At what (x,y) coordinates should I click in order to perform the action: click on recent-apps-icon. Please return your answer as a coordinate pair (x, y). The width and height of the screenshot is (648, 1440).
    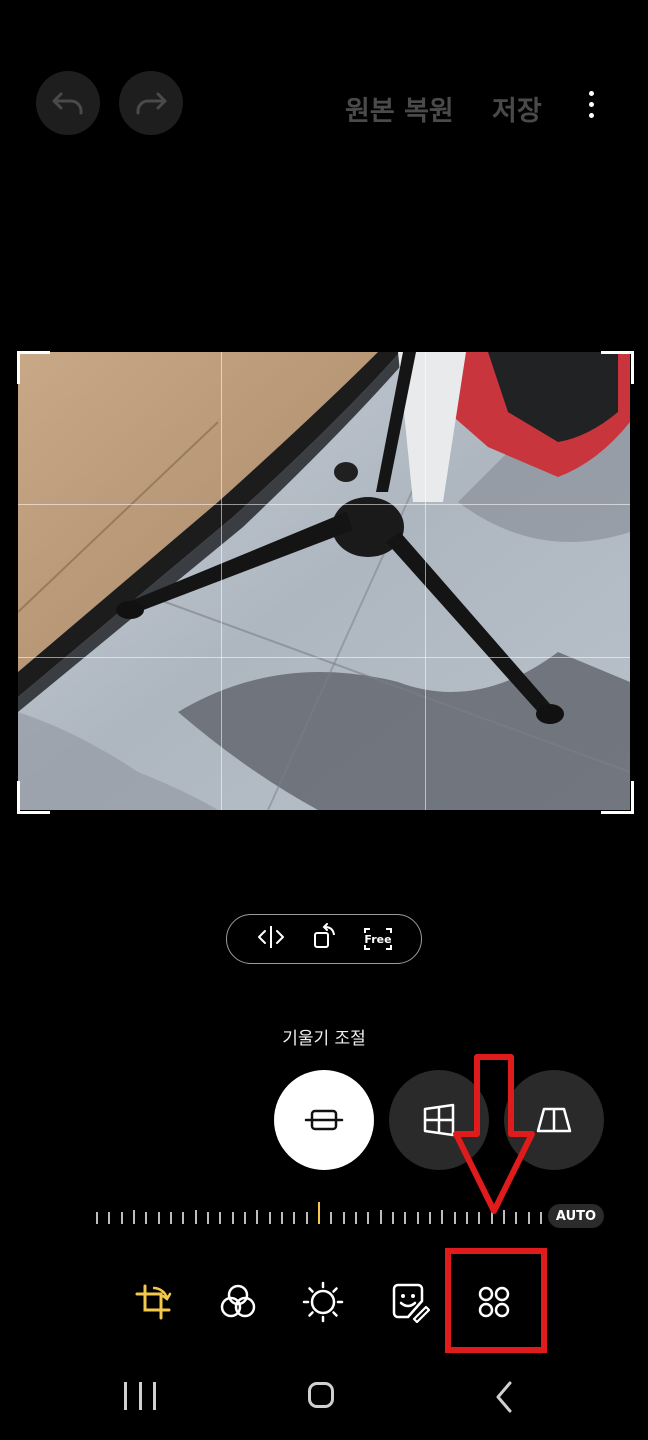
    Looking at the image, I should click on (140, 1397).